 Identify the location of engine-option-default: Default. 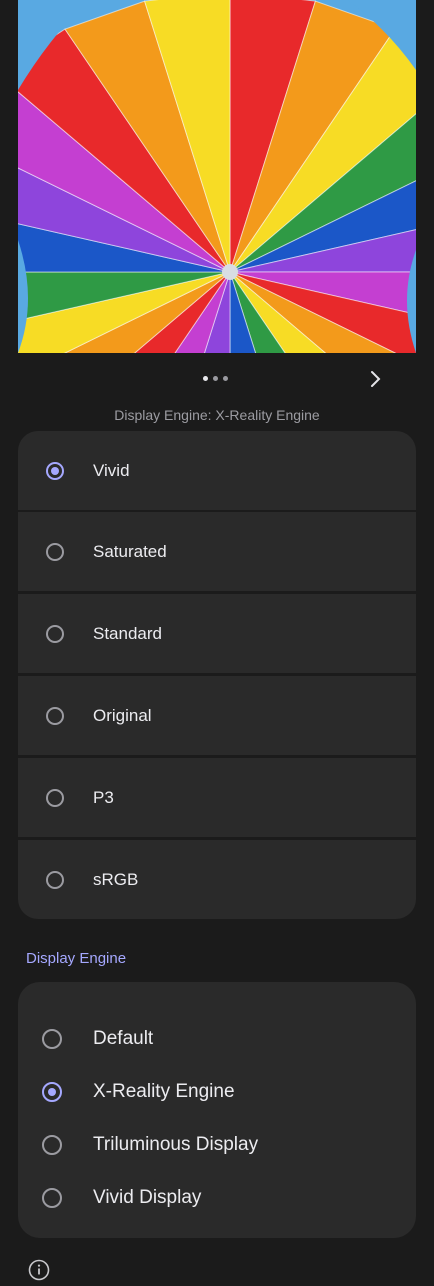
(217, 1039).